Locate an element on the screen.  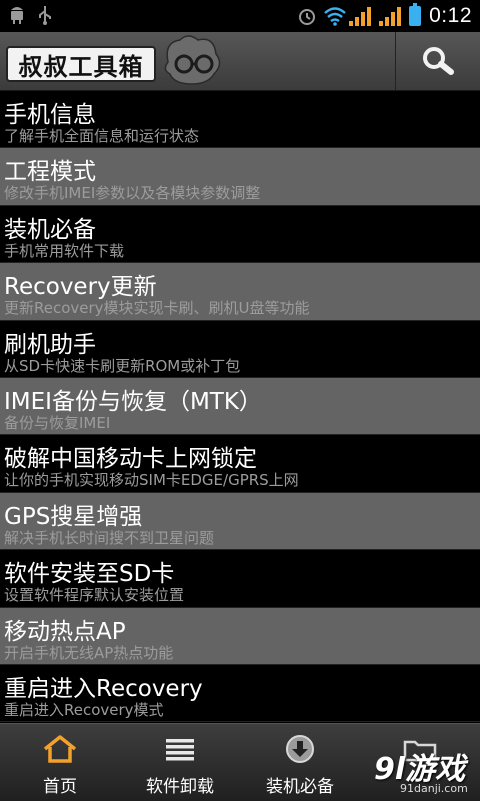
battery-charging-icon is located at coordinates (415, 14).